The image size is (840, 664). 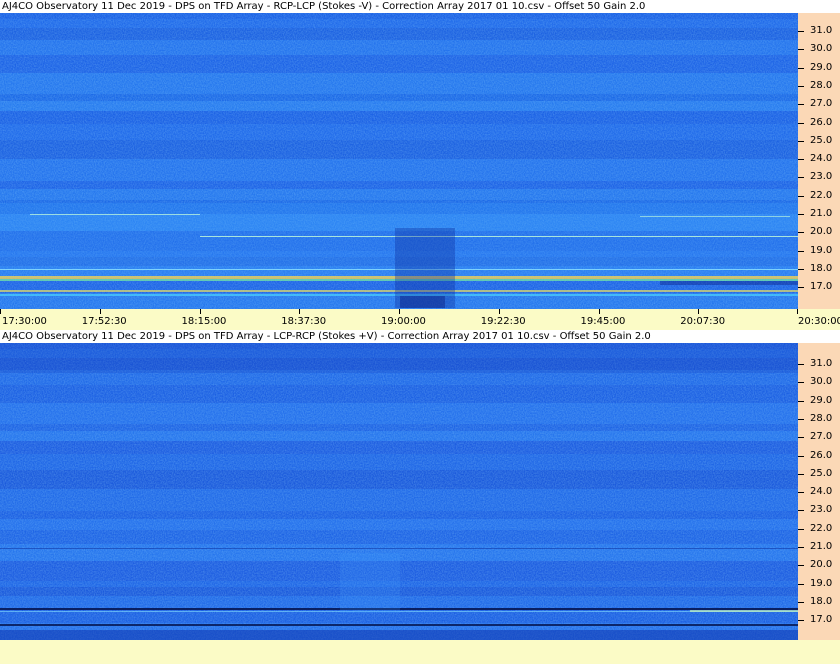 What do you see at coordinates (603, 321) in the screenshot?
I see `time-label: 19:45:00` at bounding box center [603, 321].